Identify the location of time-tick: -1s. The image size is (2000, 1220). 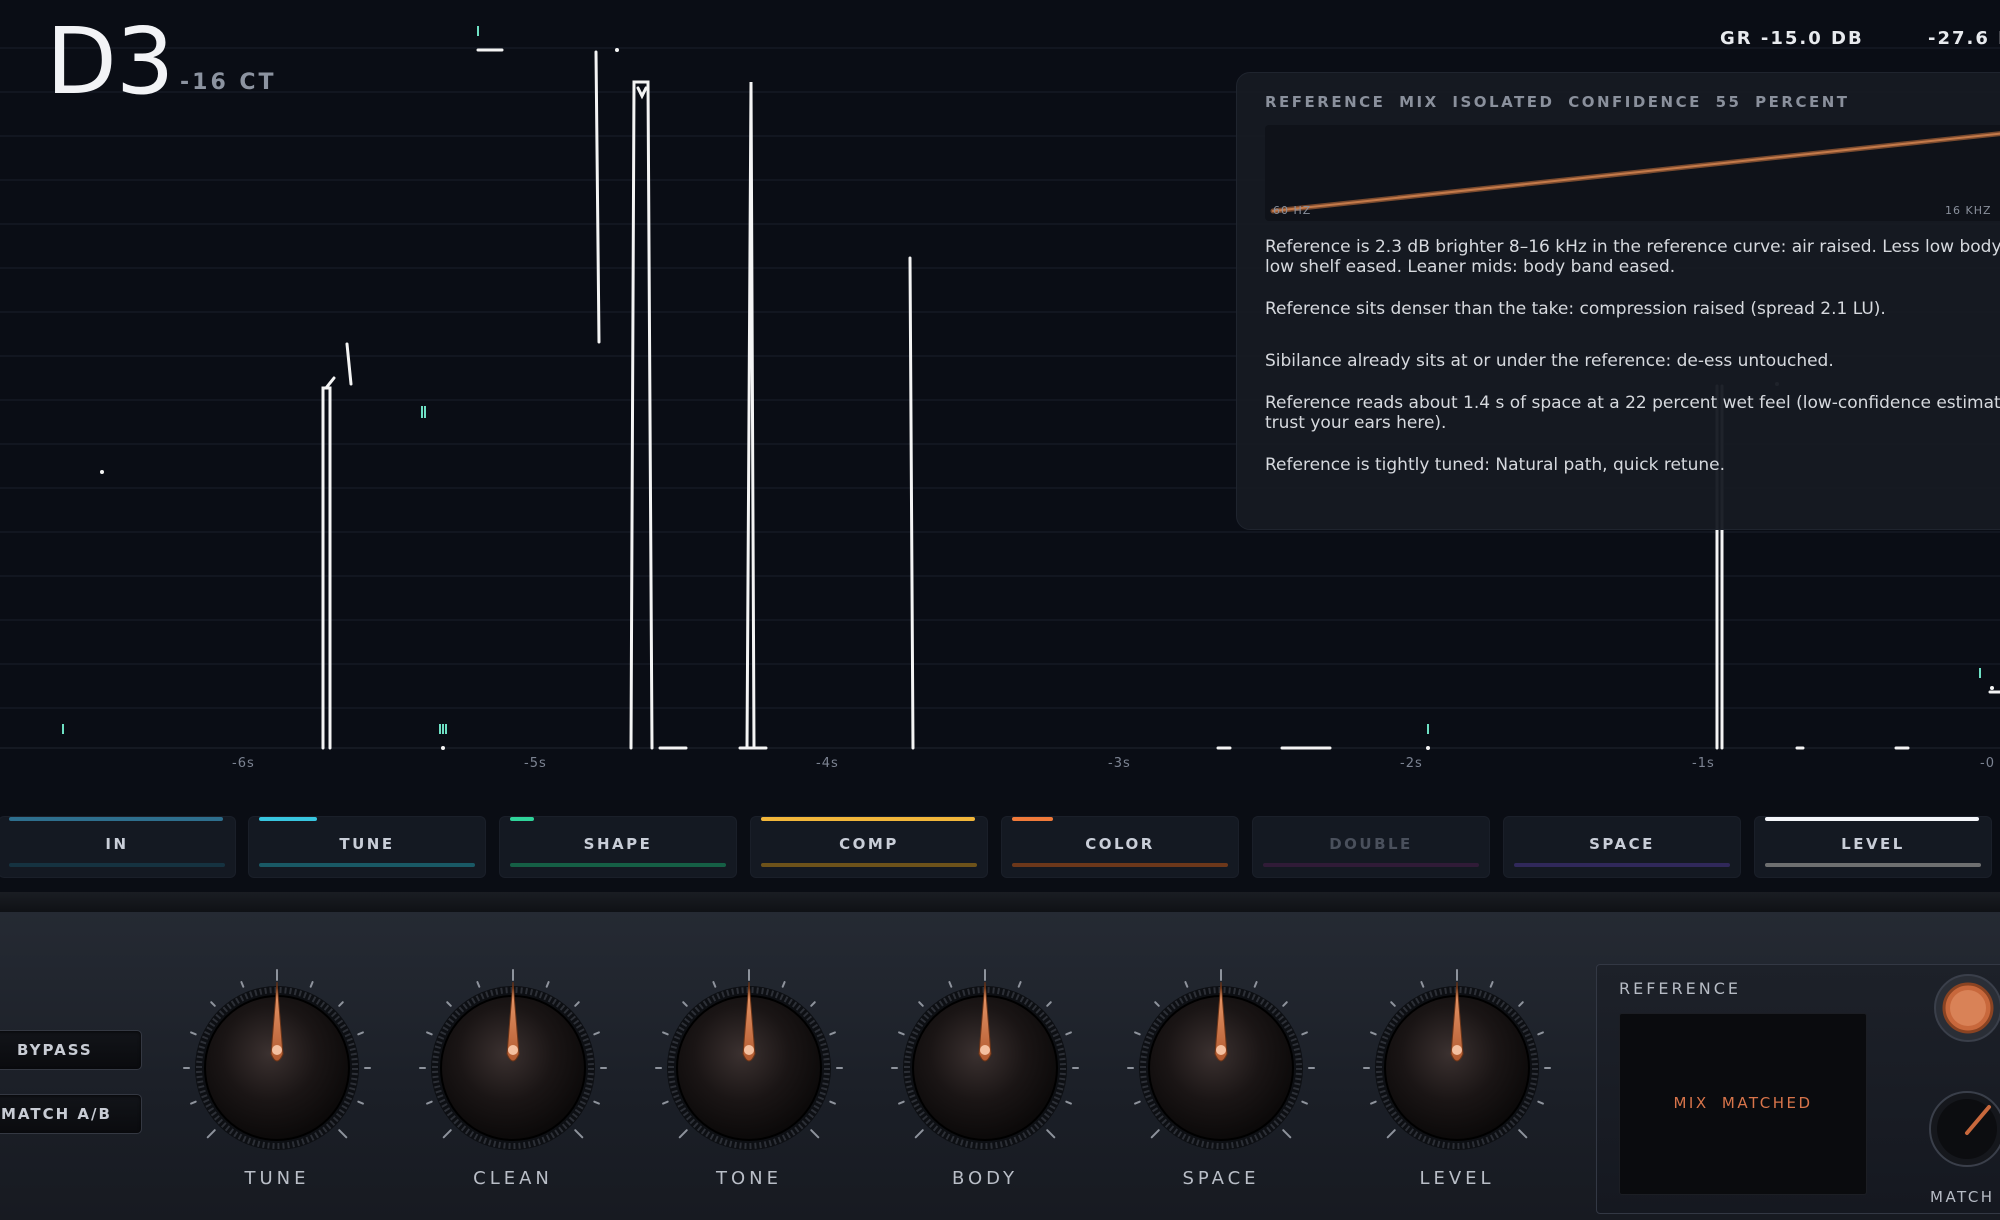
(1703, 763).